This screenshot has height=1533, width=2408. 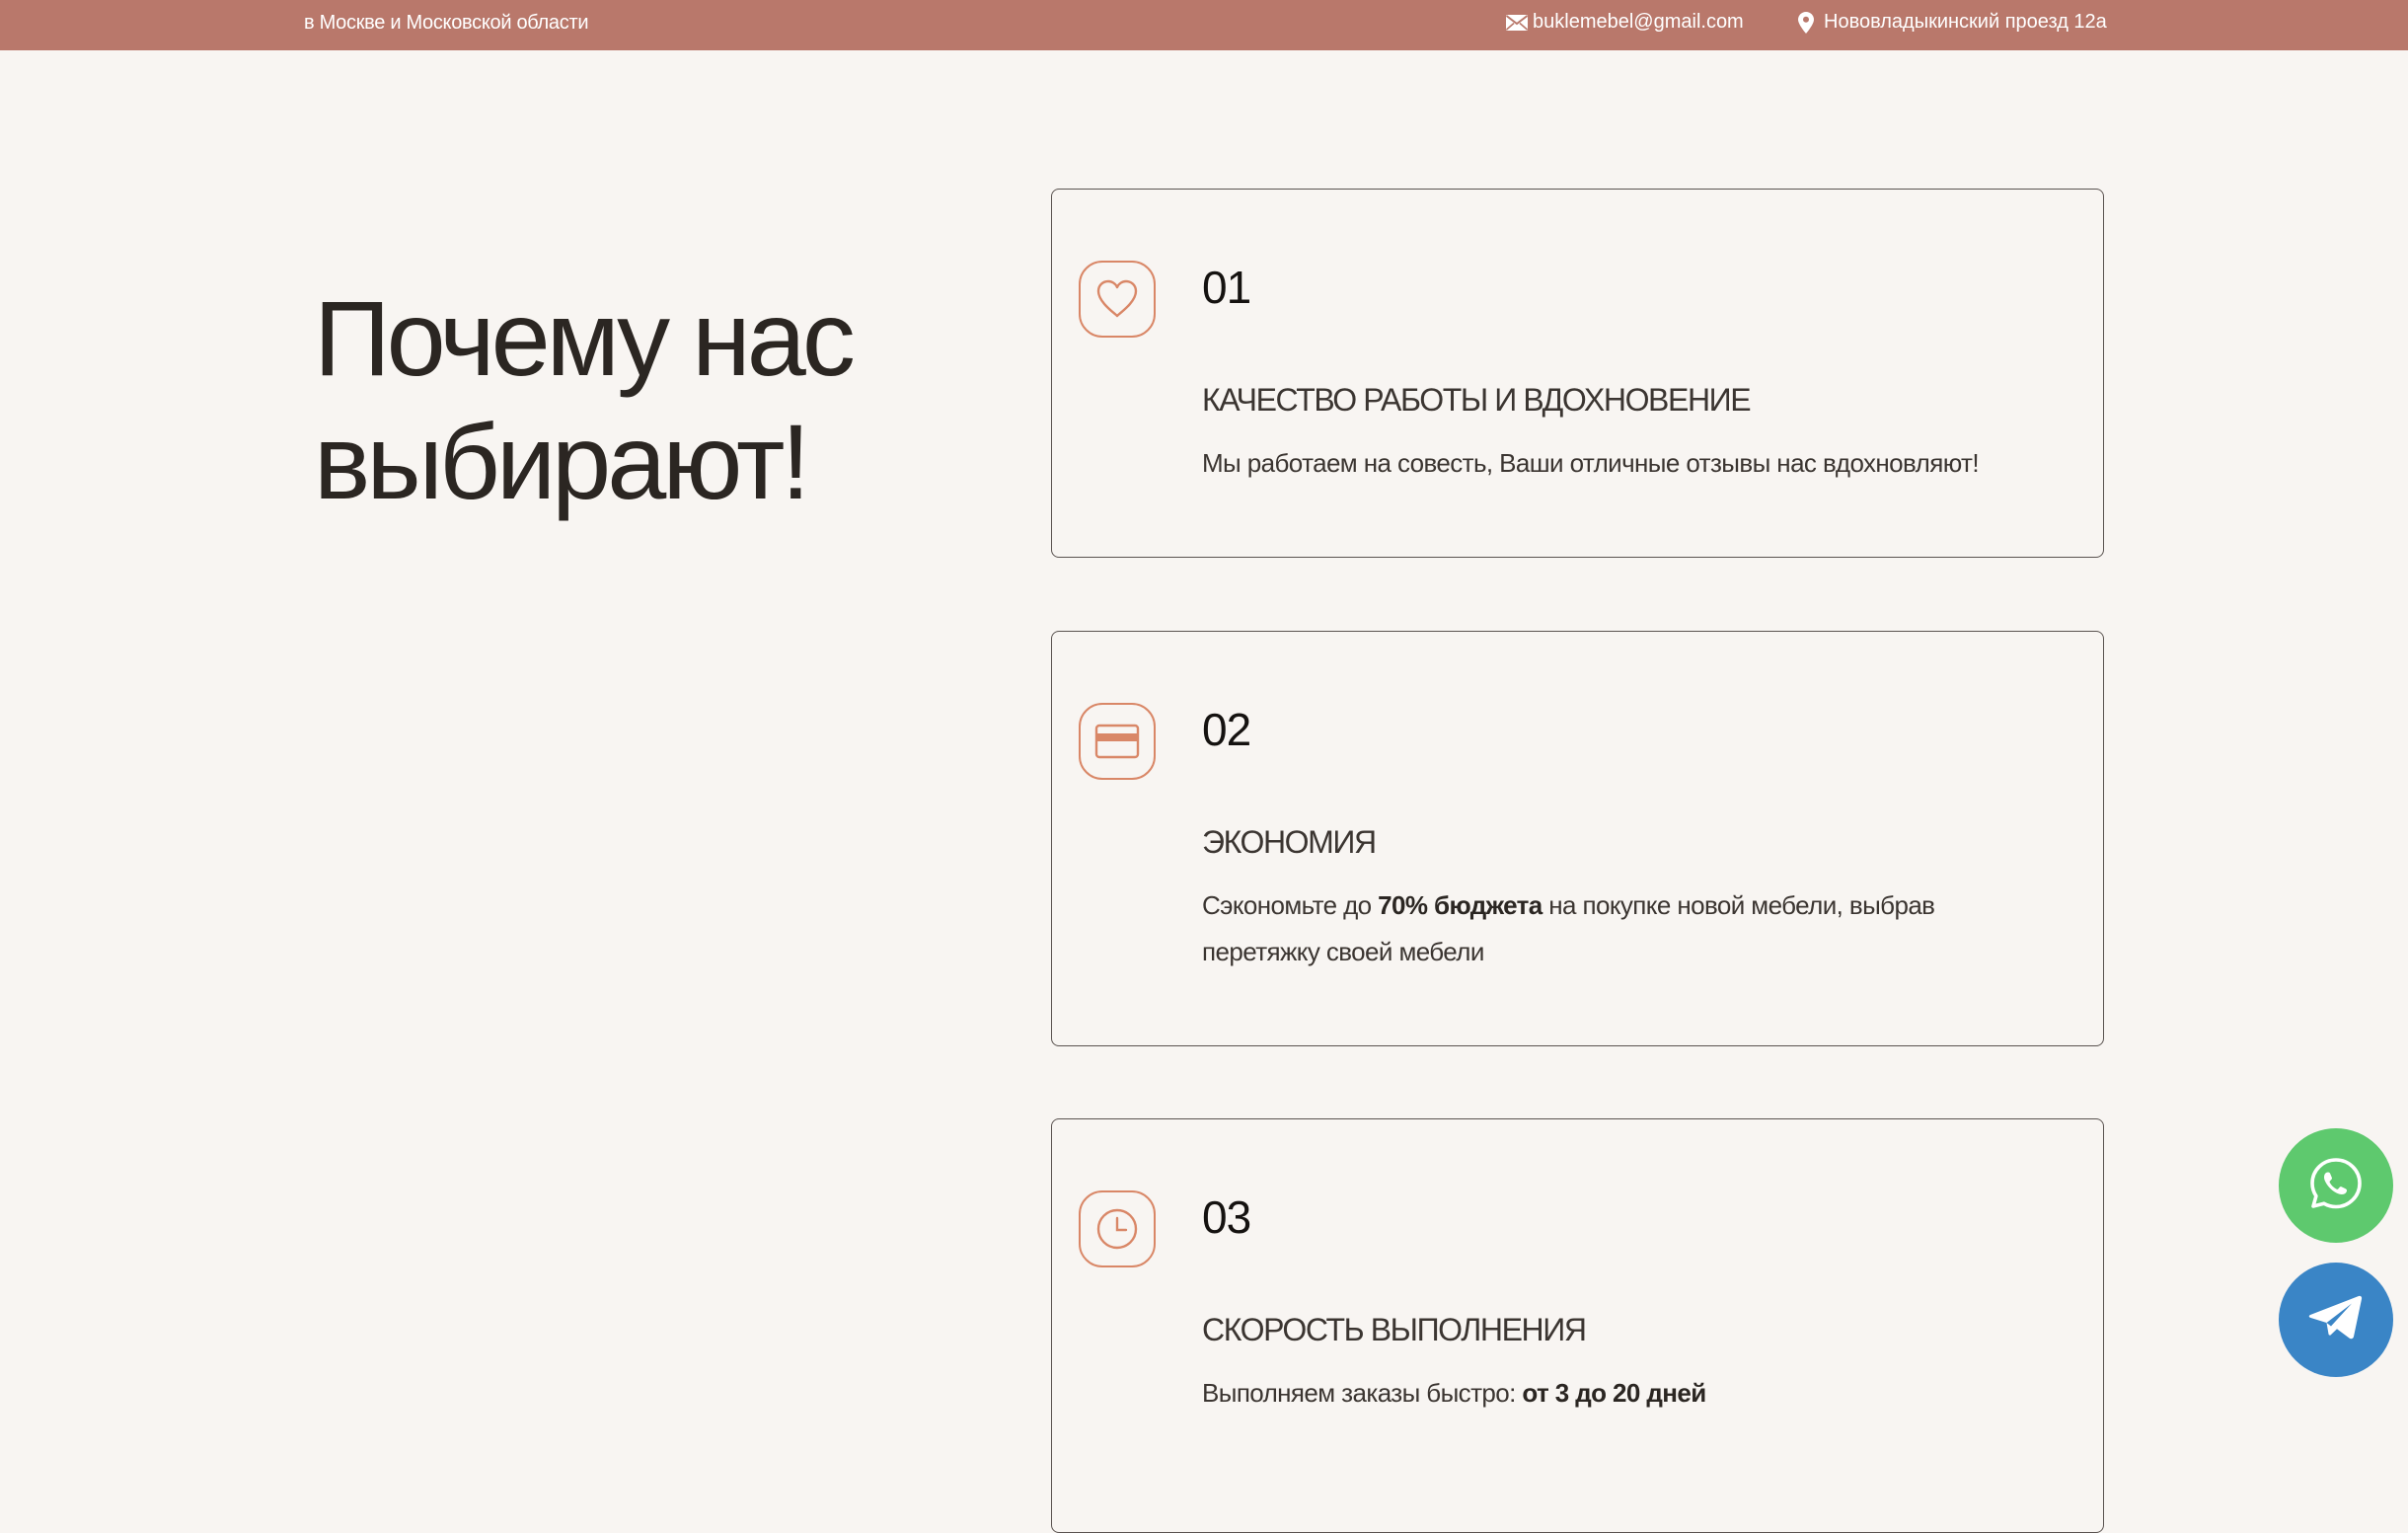 I want to click on email-link: buklemebel@gmail.com, so click(x=1625, y=22).